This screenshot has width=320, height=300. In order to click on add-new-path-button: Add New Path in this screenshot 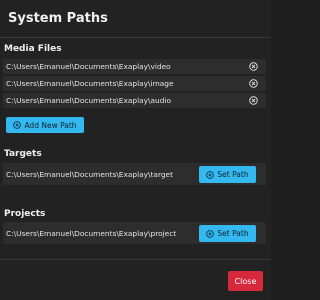, I will do `click(45, 125)`.